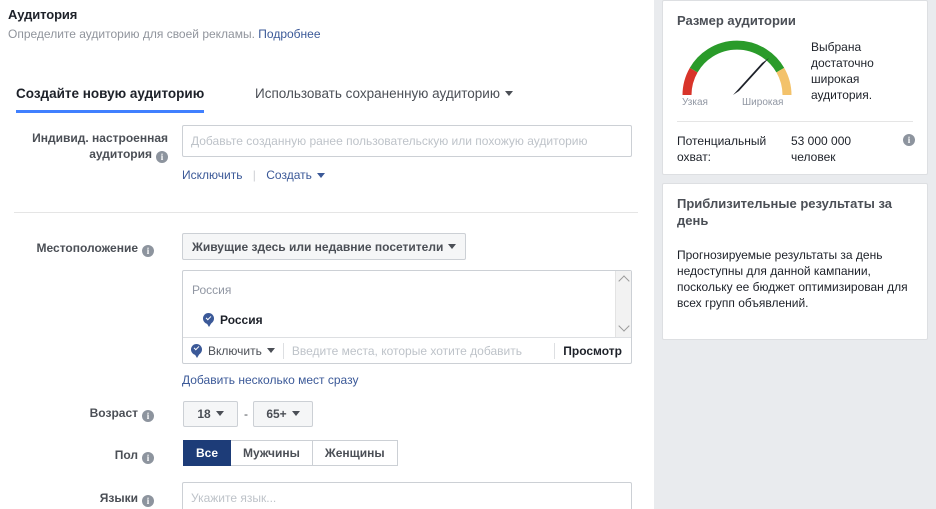 The image size is (936, 509). What do you see at coordinates (326, 212) in the screenshot?
I see `section-divider` at bounding box center [326, 212].